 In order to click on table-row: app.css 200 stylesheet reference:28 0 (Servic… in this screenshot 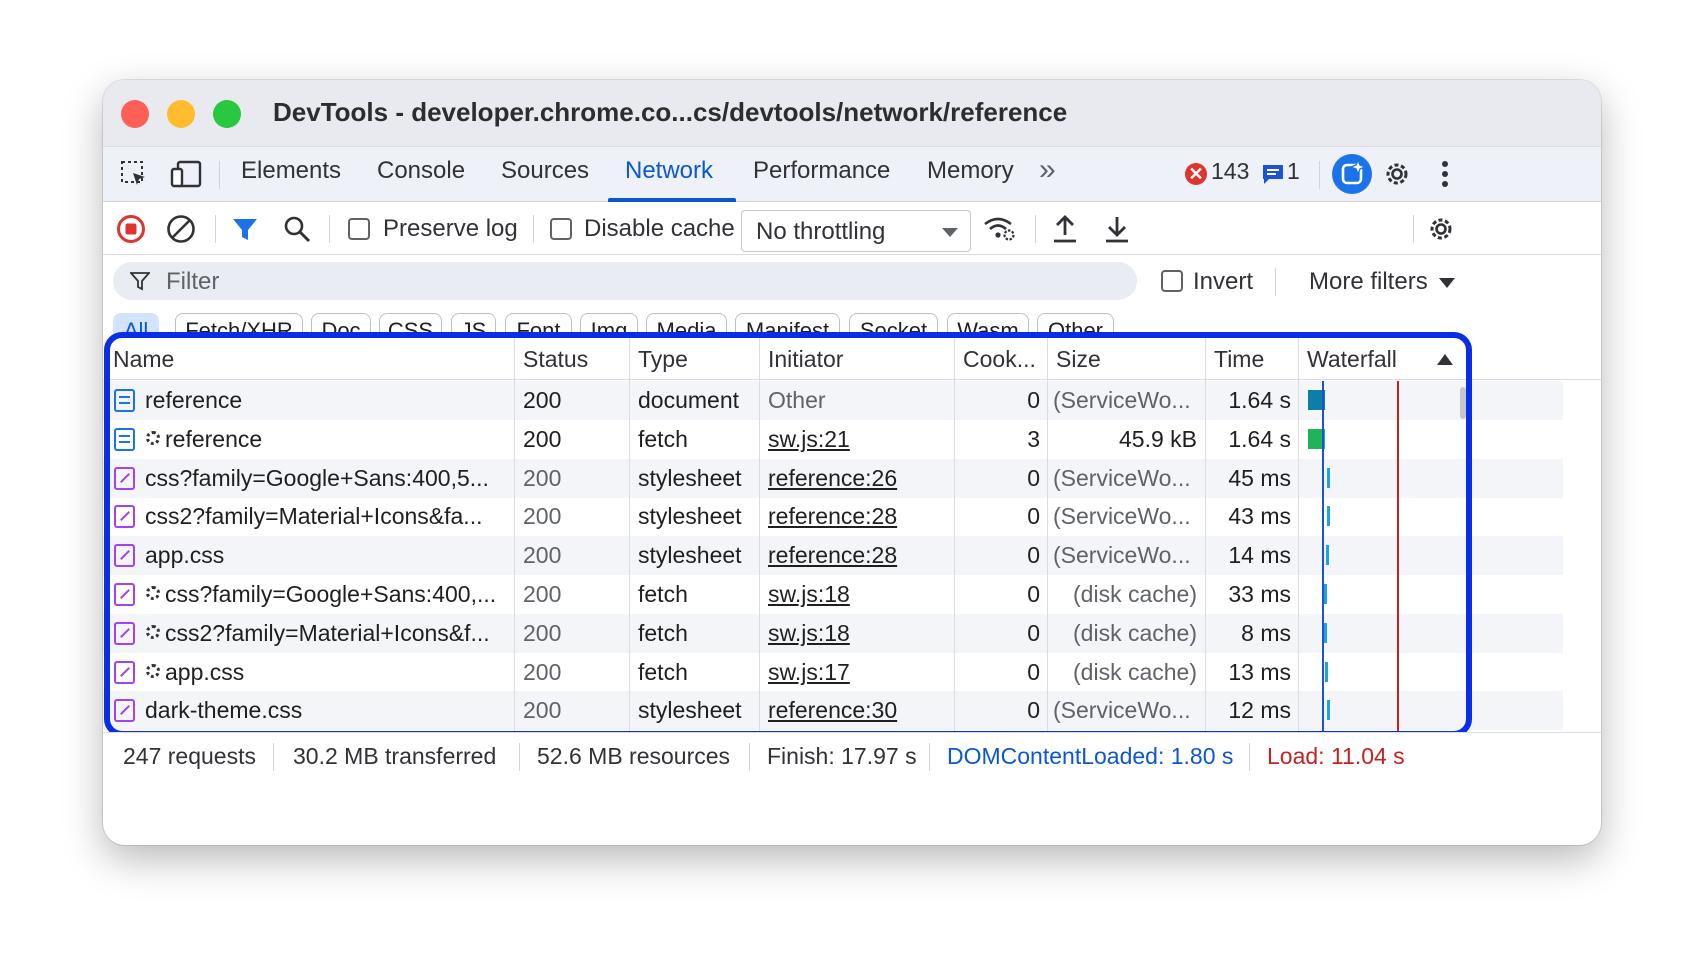, I will do `click(833, 556)`.